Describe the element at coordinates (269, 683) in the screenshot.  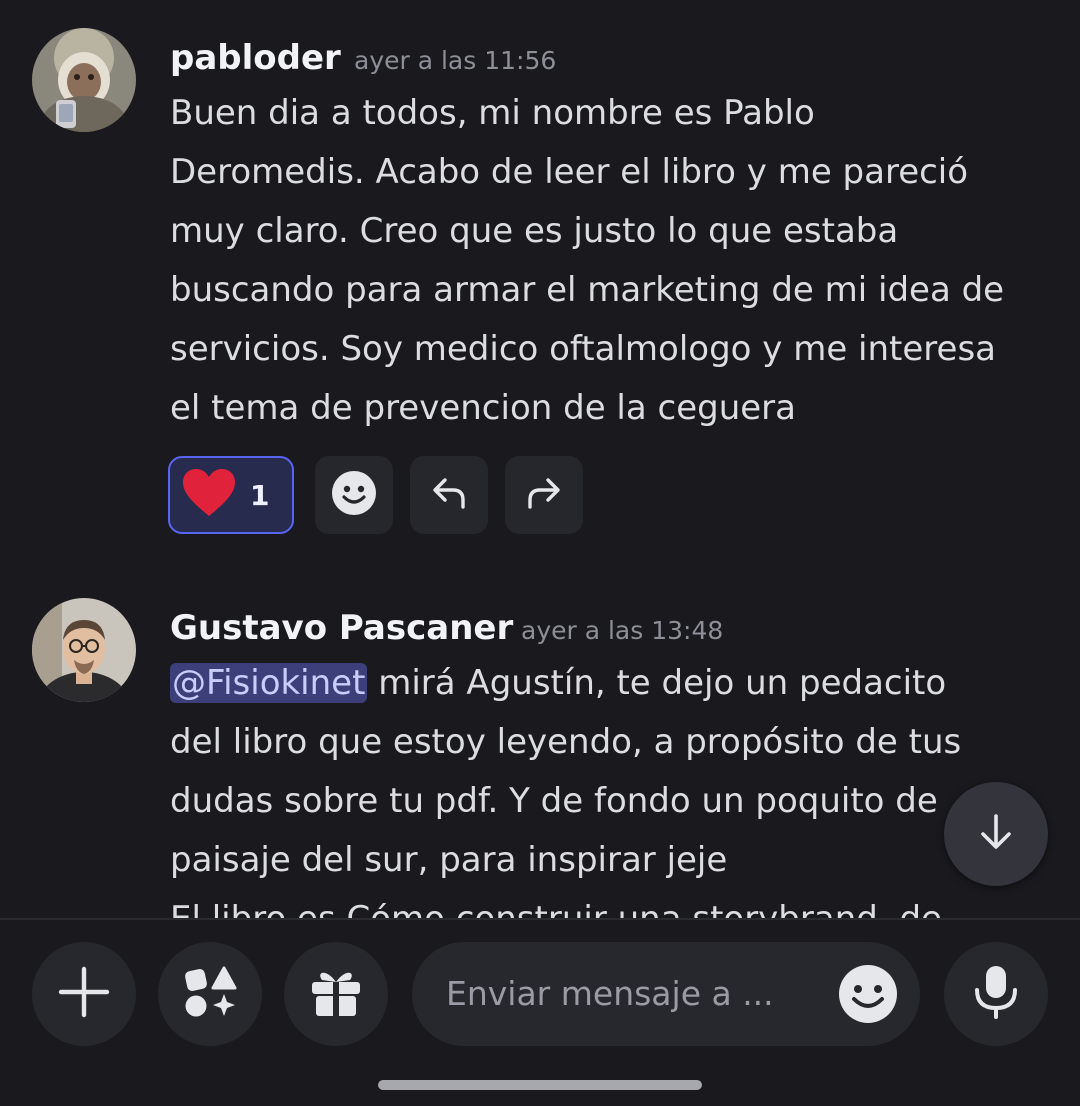
I see `user-mention: @Fisiokinet` at that location.